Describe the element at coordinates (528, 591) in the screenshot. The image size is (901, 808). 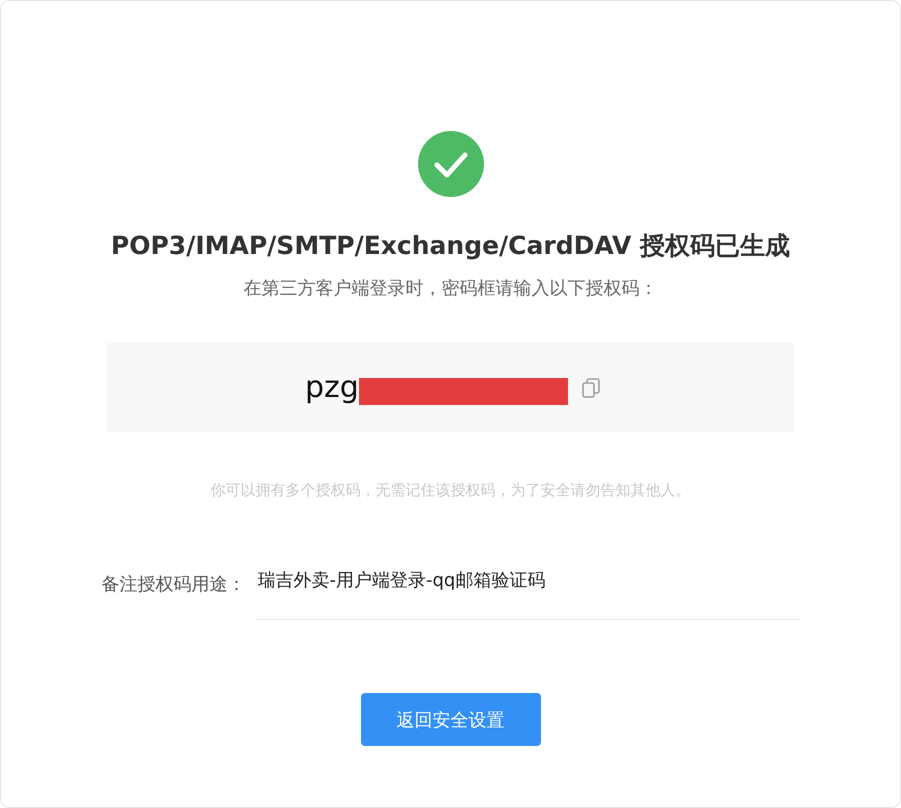
I see `remark-field: 瑞吉外卖-用户端登录-qq邮箱验证码` at that location.